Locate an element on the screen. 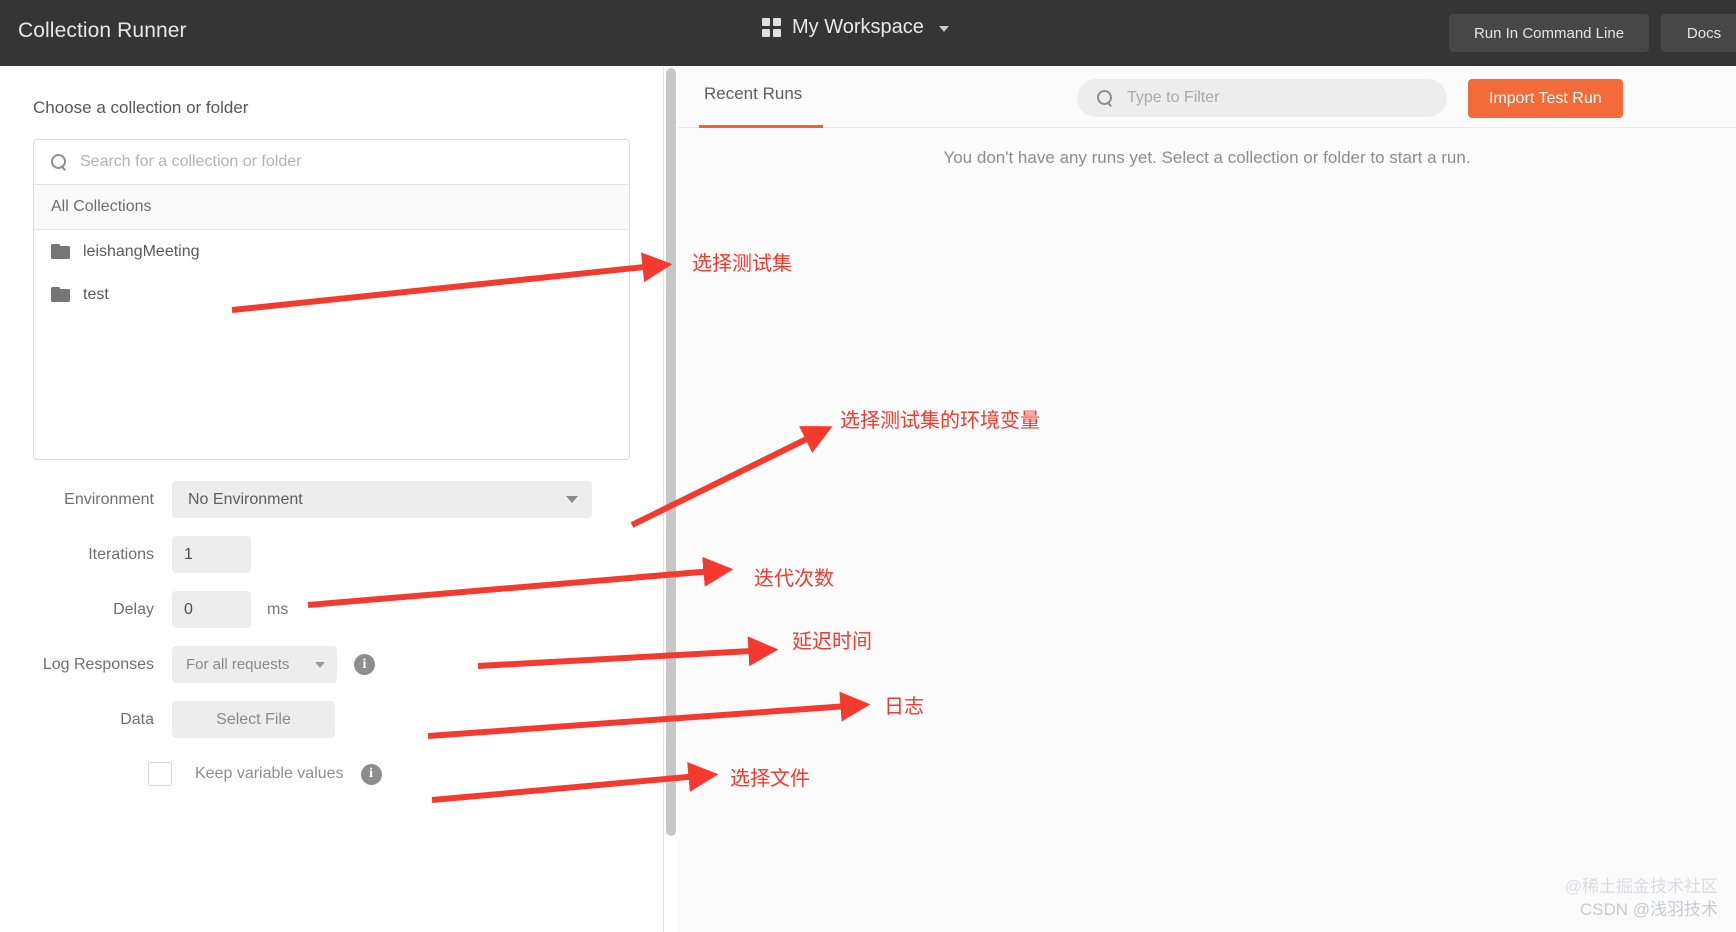  run-in-command-line-button: Run In Command Line is located at coordinates (1549, 33).